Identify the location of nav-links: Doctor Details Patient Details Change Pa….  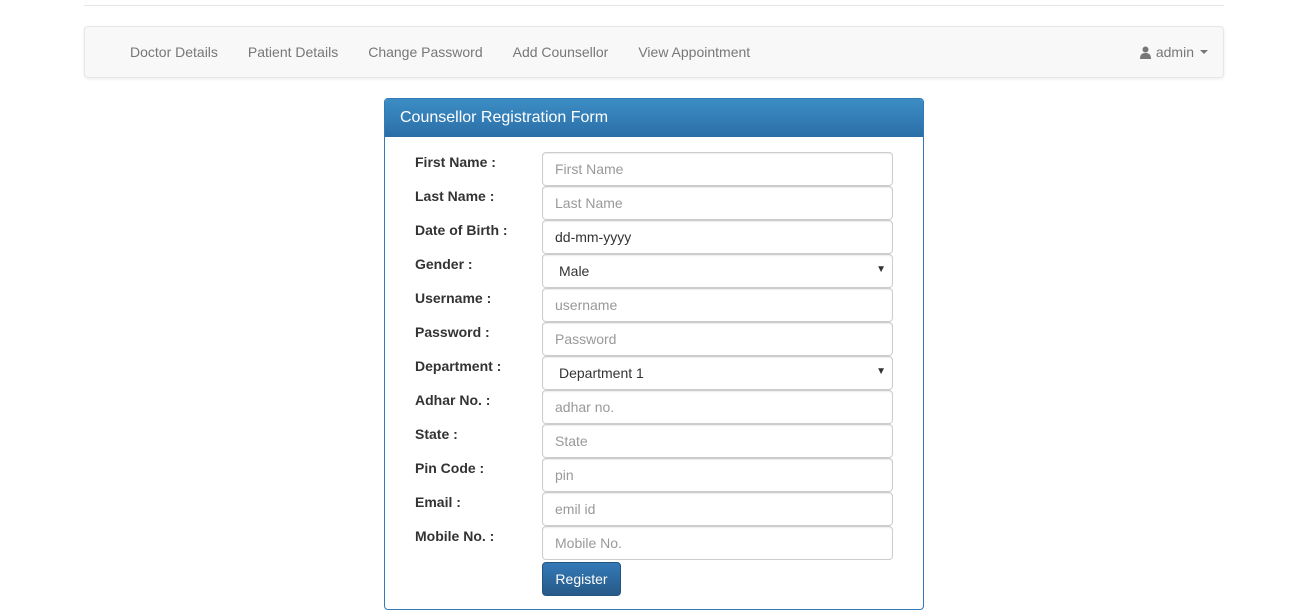
(440, 52).